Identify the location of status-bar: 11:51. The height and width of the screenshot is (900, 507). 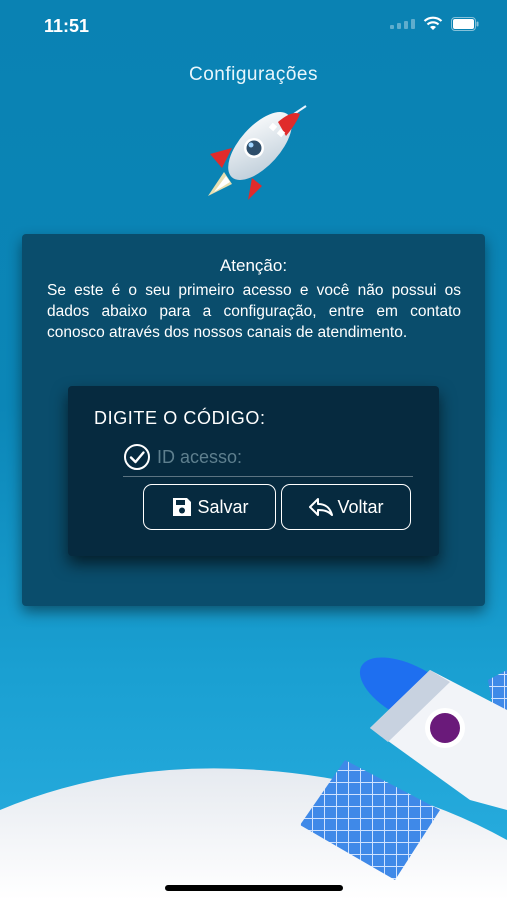
(253, 26).